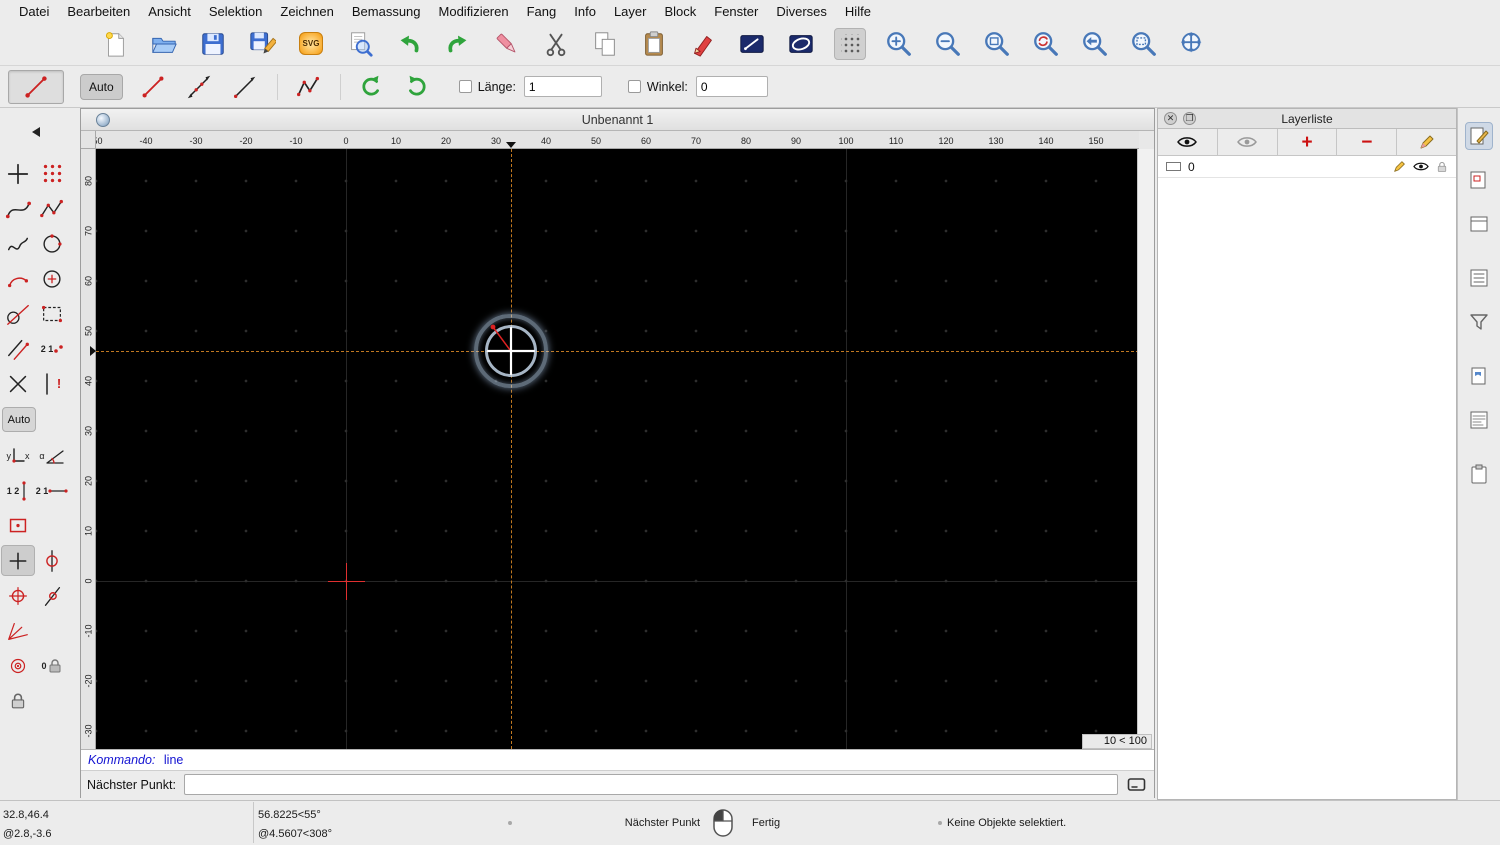 This screenshot has width=1500, height=845. I want to click on remove-layer-button: −, so click(1367, 142).